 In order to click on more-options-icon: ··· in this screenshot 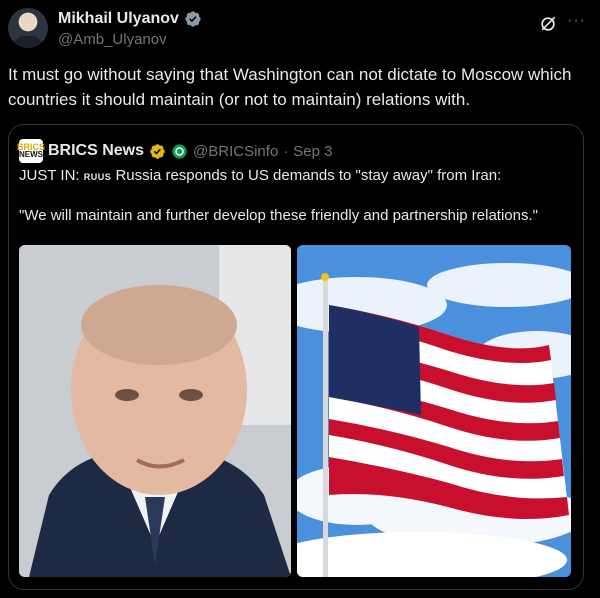, I will do `click(576, 21)`.